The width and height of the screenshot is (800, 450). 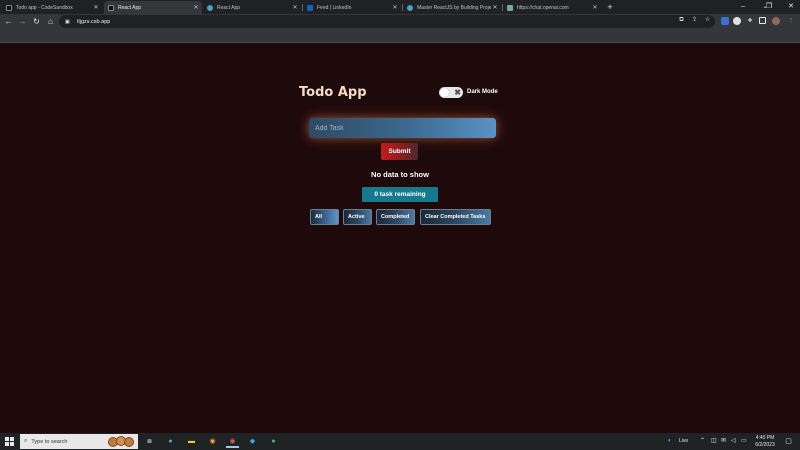 What do you see at coordinates (400, 174) in the screenshot?
I see `empty-state-message: No data to show` at bounding box center [400, 174].